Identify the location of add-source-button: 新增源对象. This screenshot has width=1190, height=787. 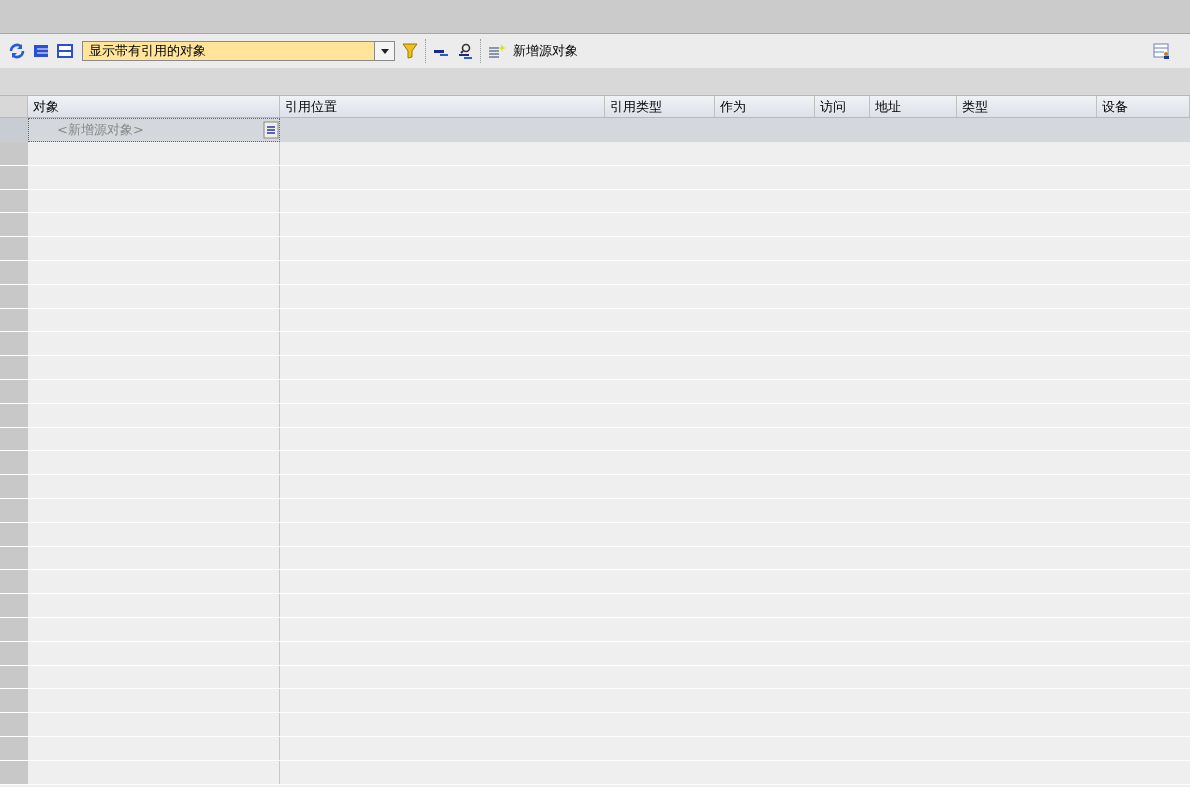
(532, 51).